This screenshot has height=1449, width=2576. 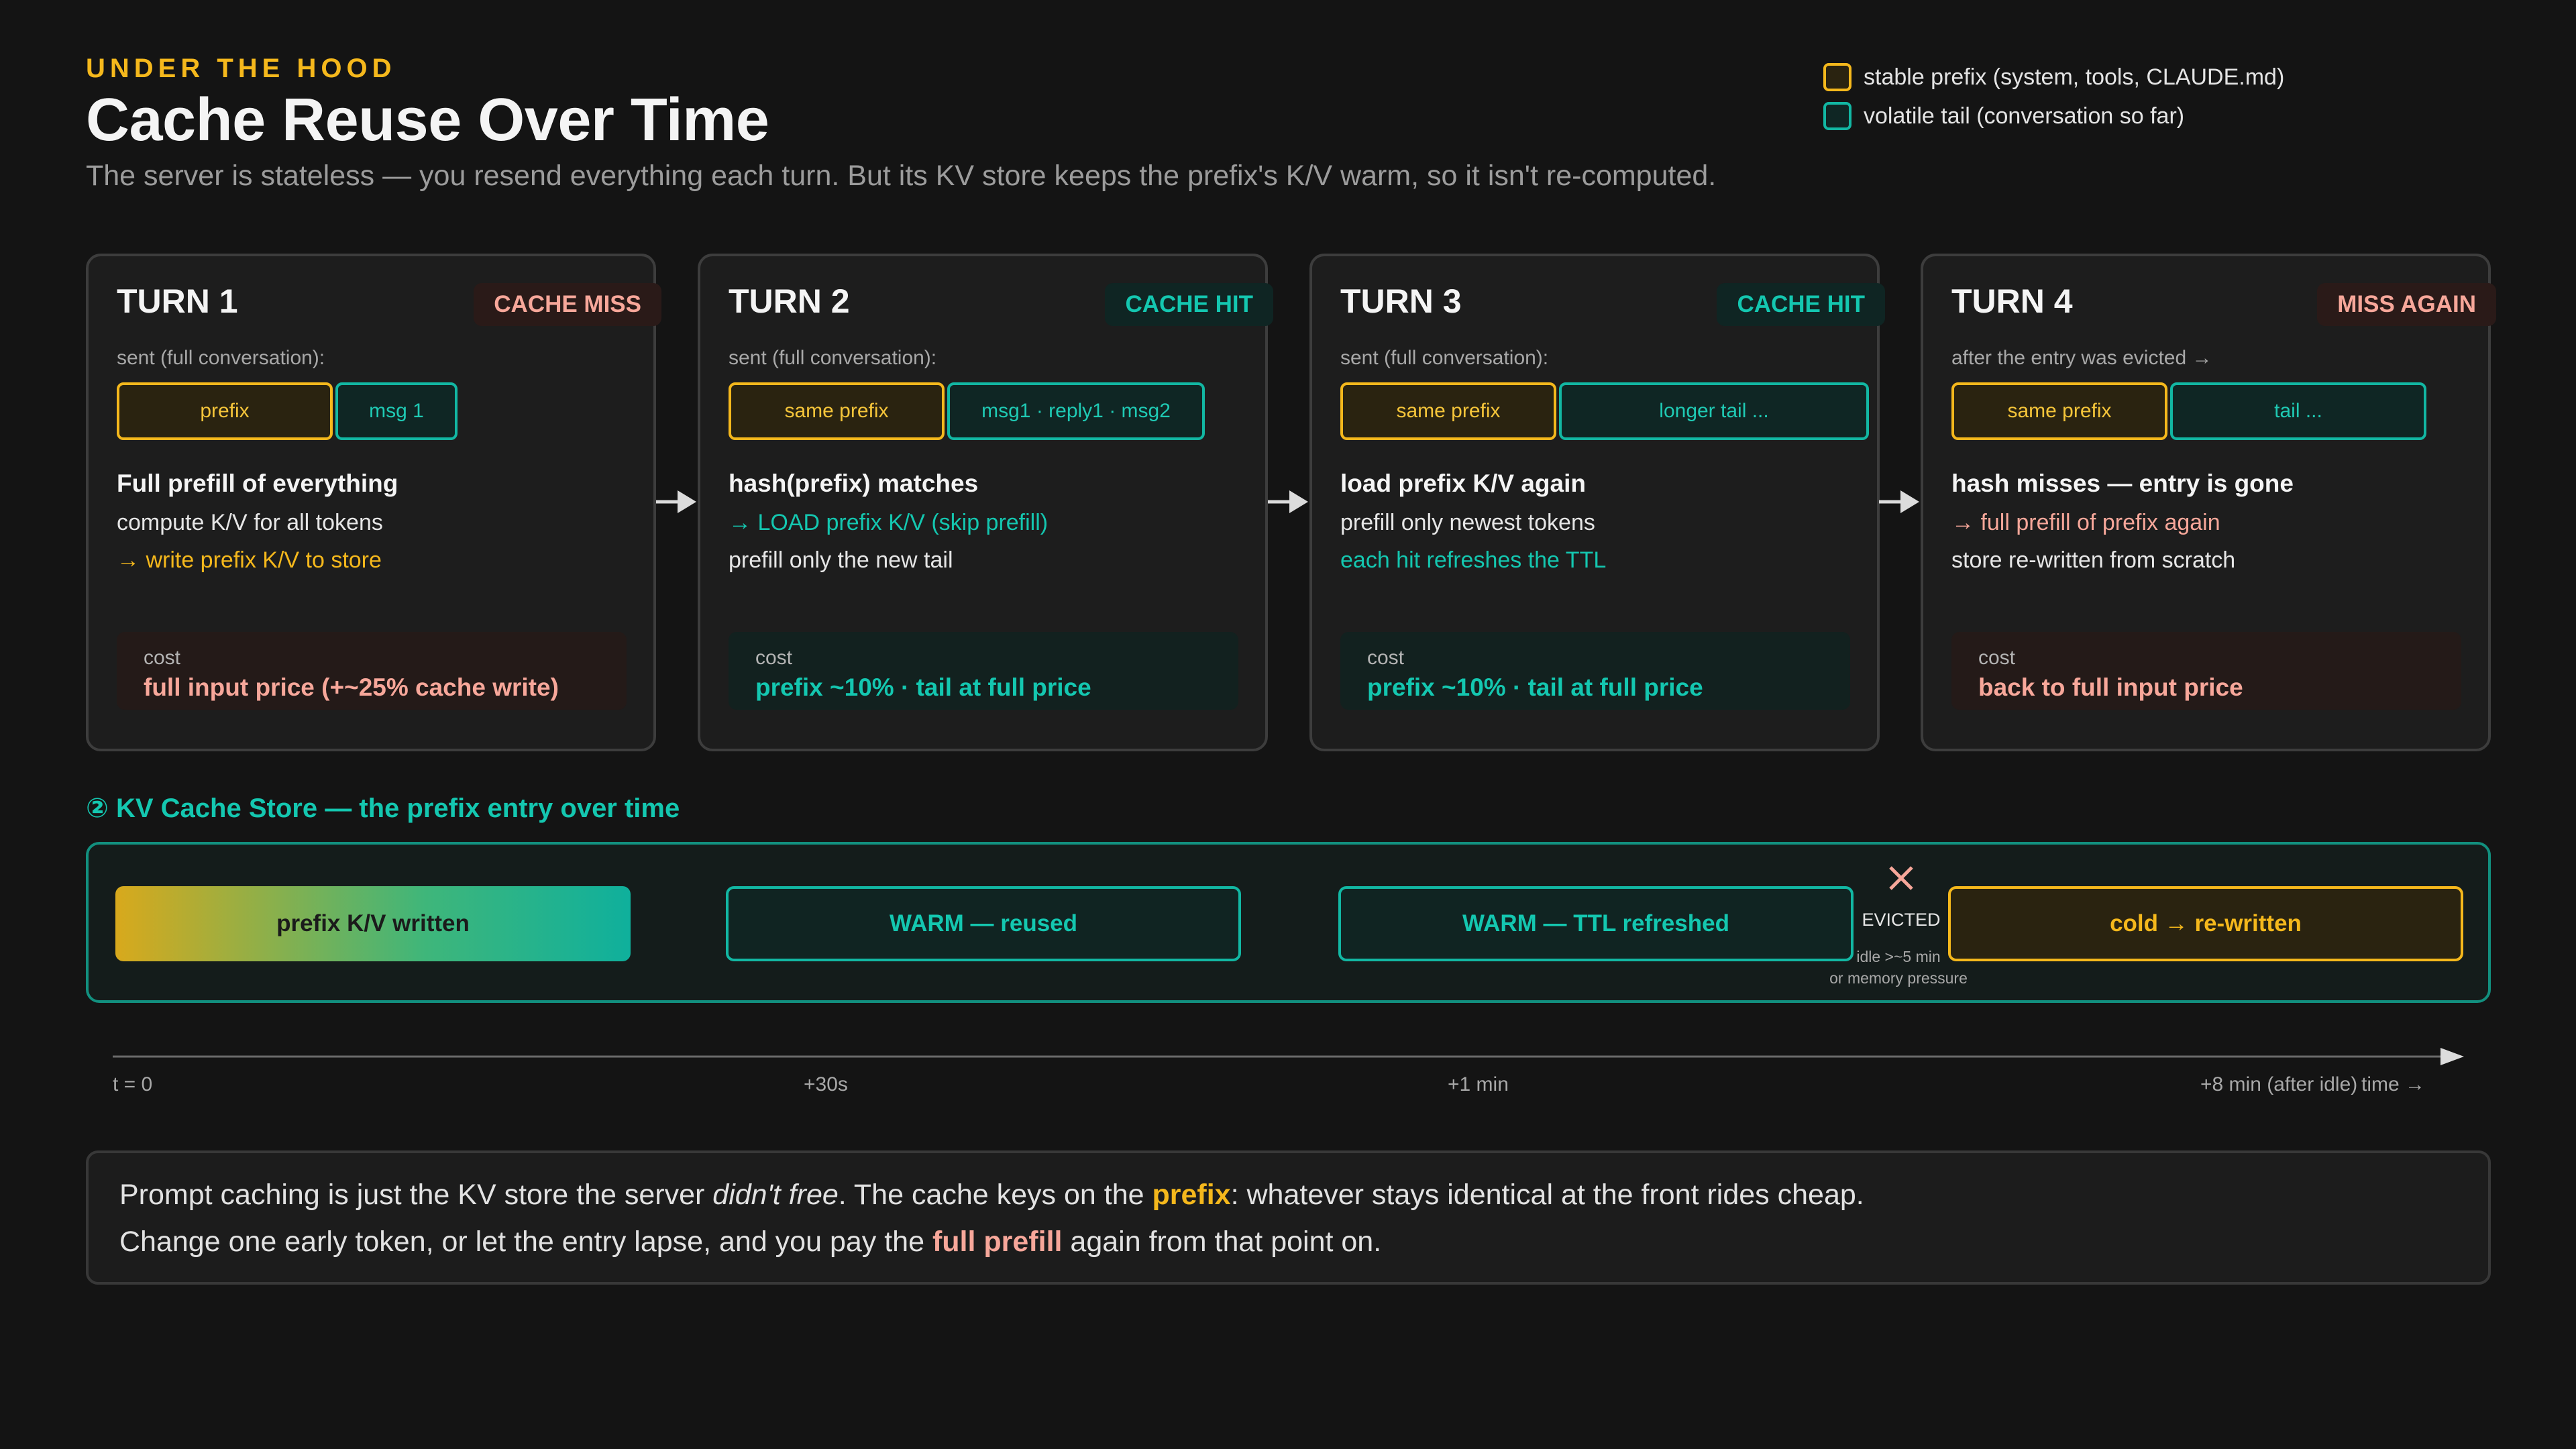 What do you see at coordinates (257, 483) in the screenshot?
I see `turn-headline: Full prefill of everything` at bounding box center [257, 483].